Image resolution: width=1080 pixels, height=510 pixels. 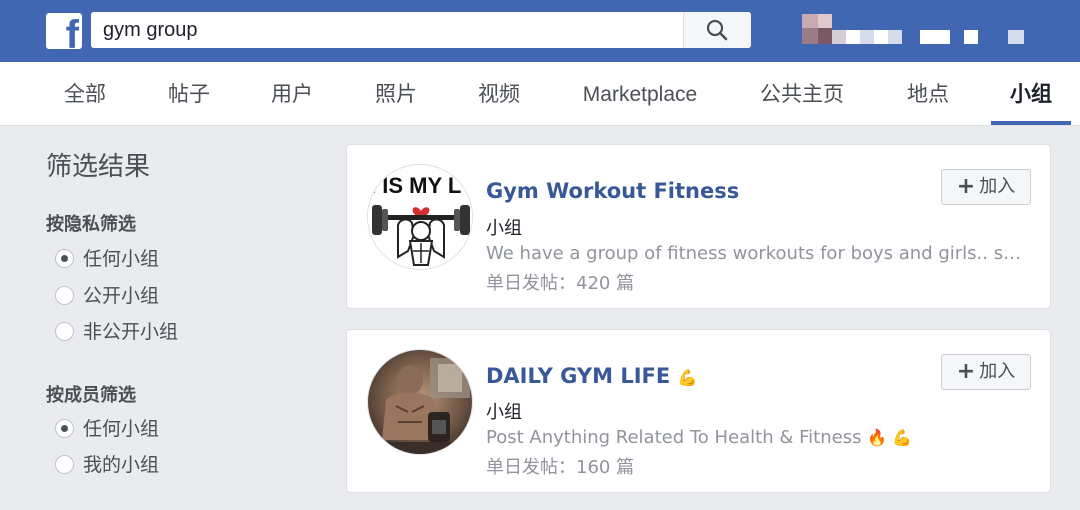 I want to click on filter-results-title: 筛选结果, so click(x=98, y=167).